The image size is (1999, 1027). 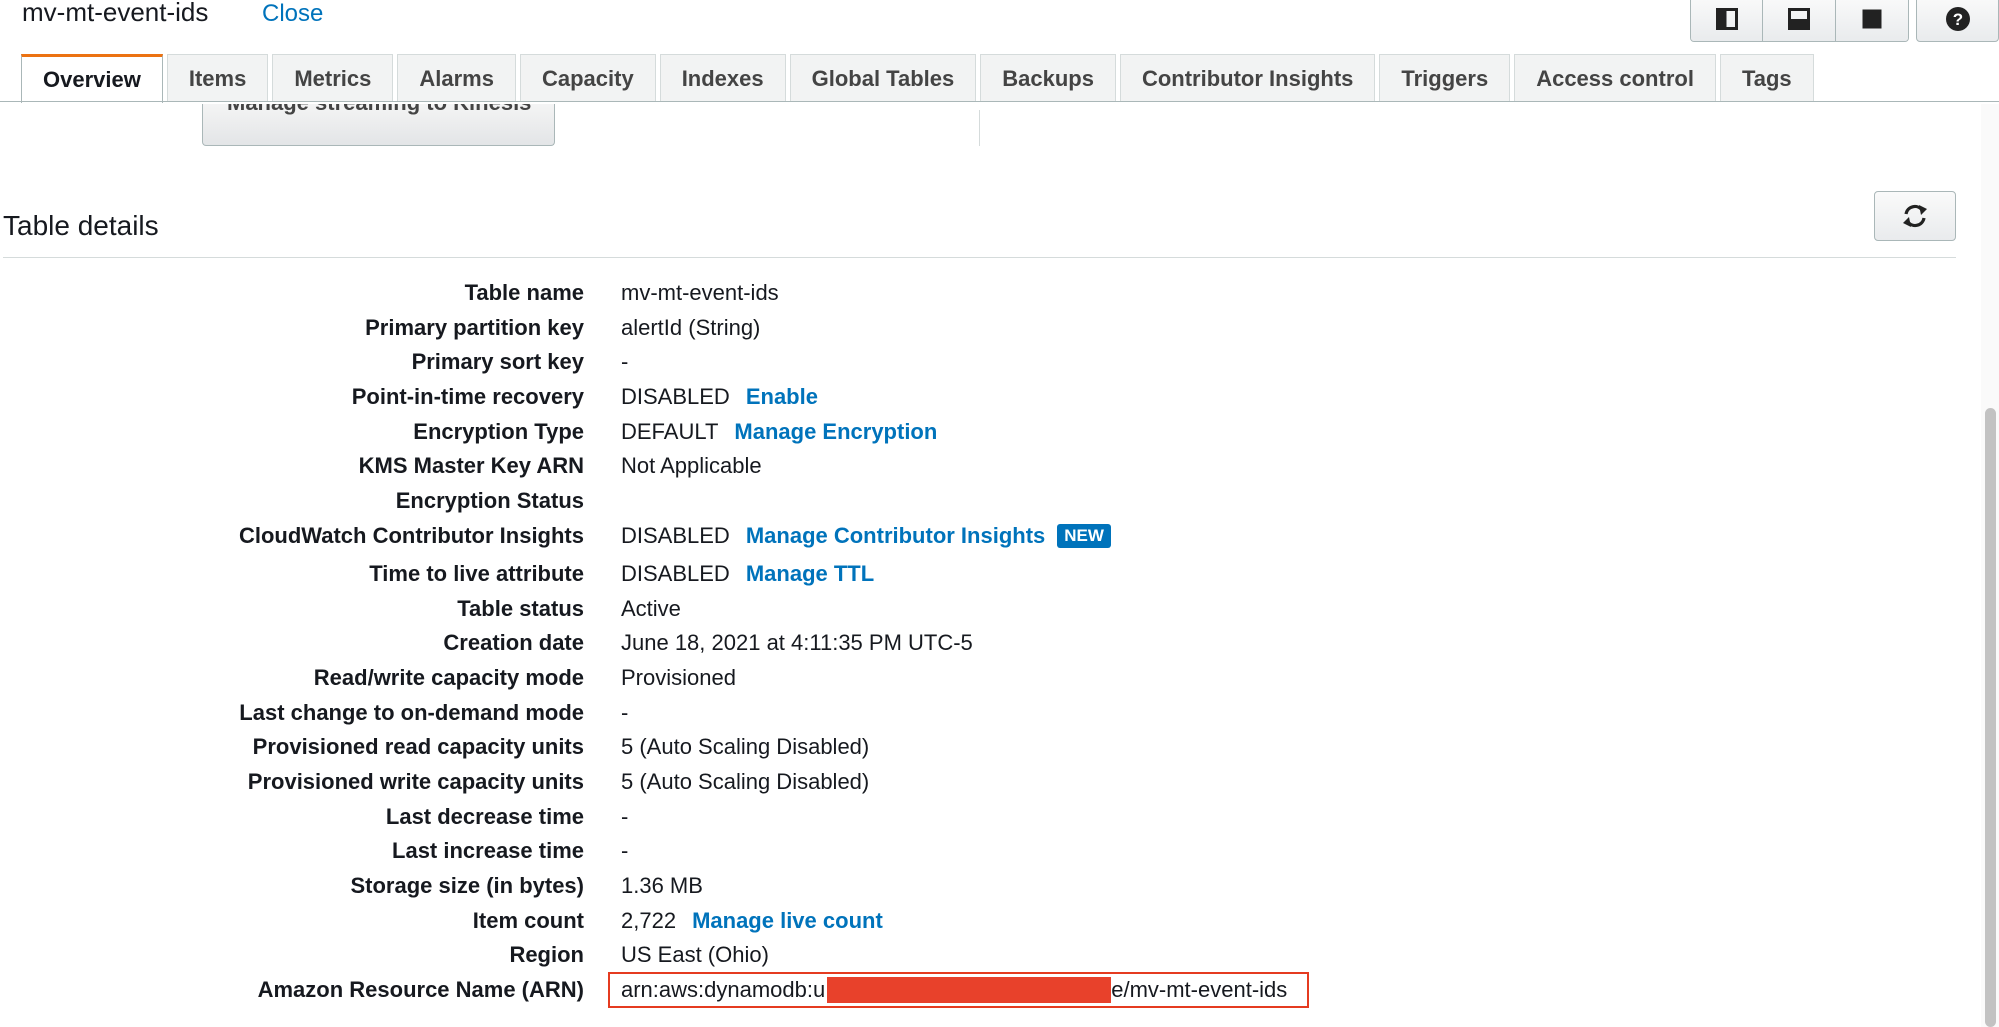 What do you see at coordinates (513, 643) in the screenshot?
I see `detail-label: Creation date` at bounding box center [513, 643].